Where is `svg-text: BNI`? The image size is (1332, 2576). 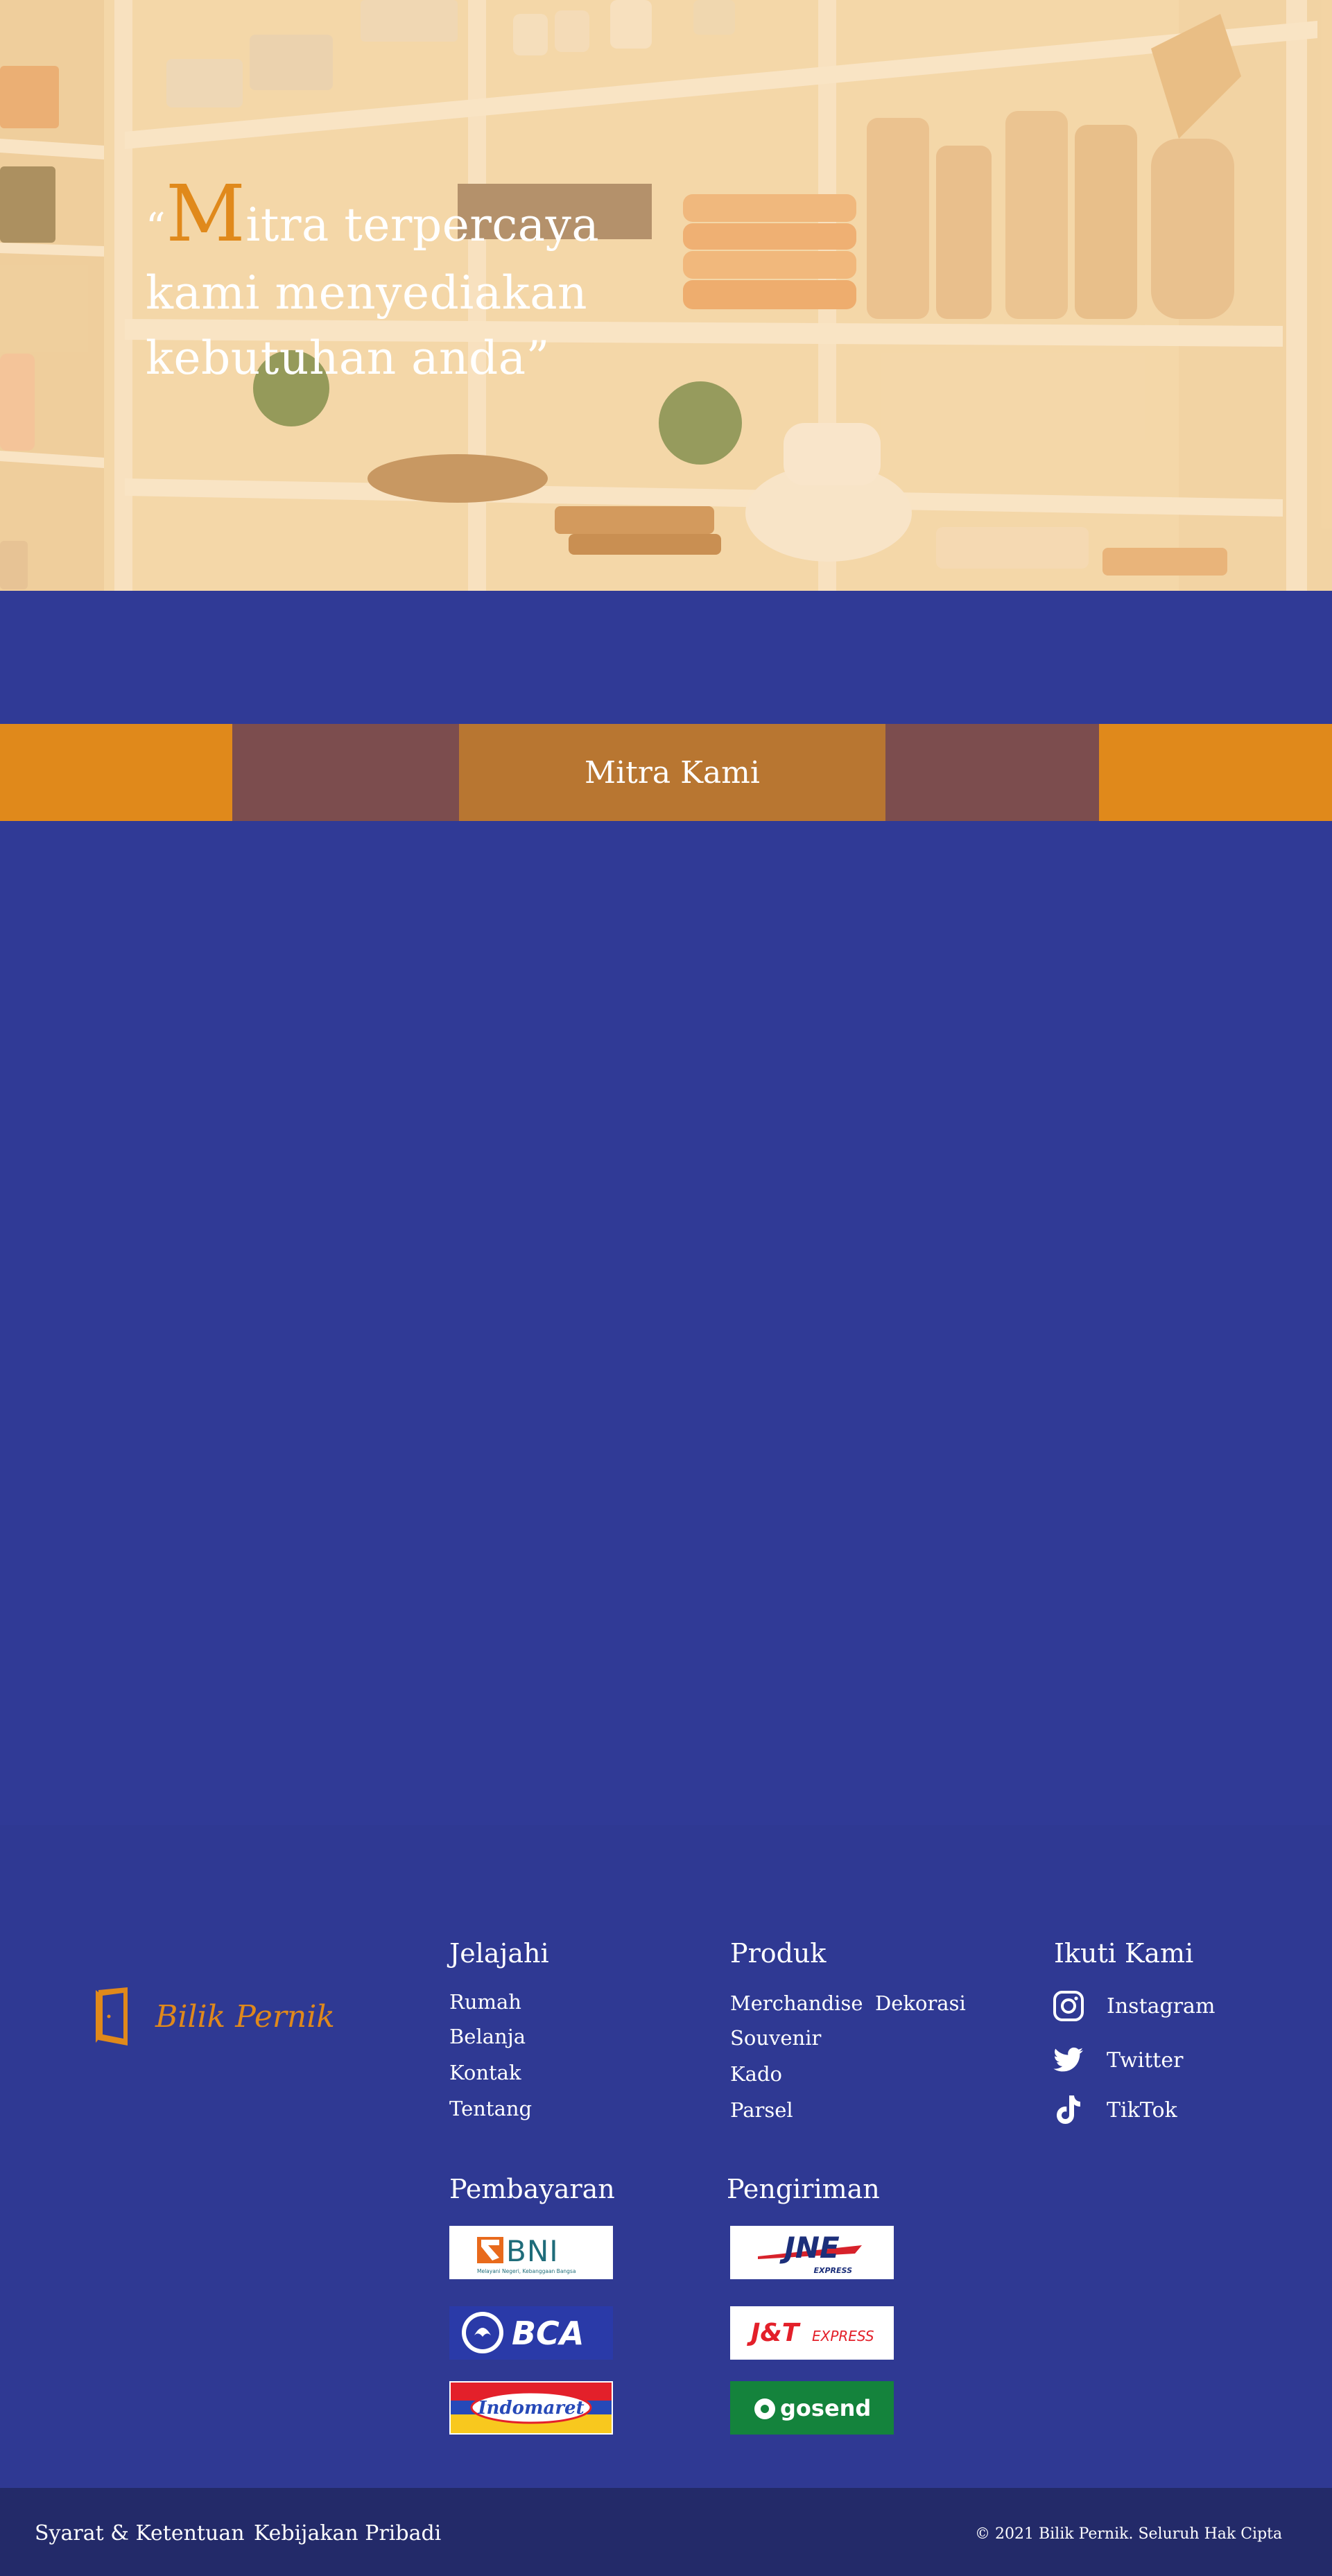 svg-text: BNI is located at coordinates (532, 2251).